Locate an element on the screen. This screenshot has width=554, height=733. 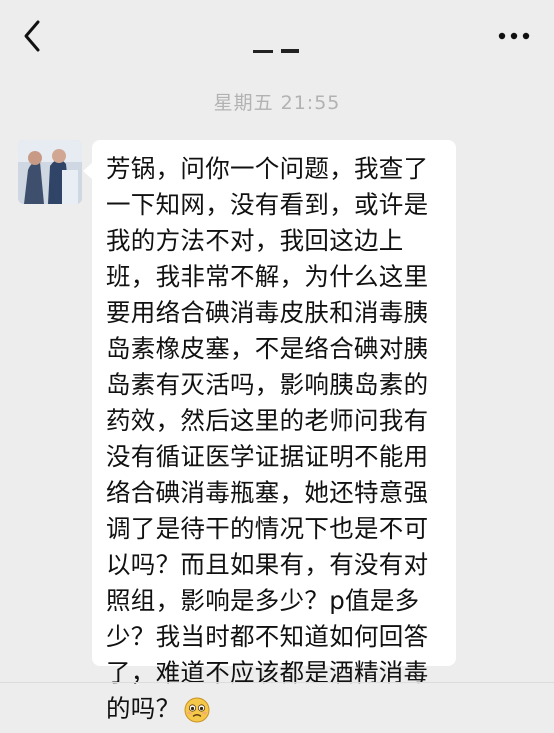
worried-face-icon is located at coordinates (197, 715).